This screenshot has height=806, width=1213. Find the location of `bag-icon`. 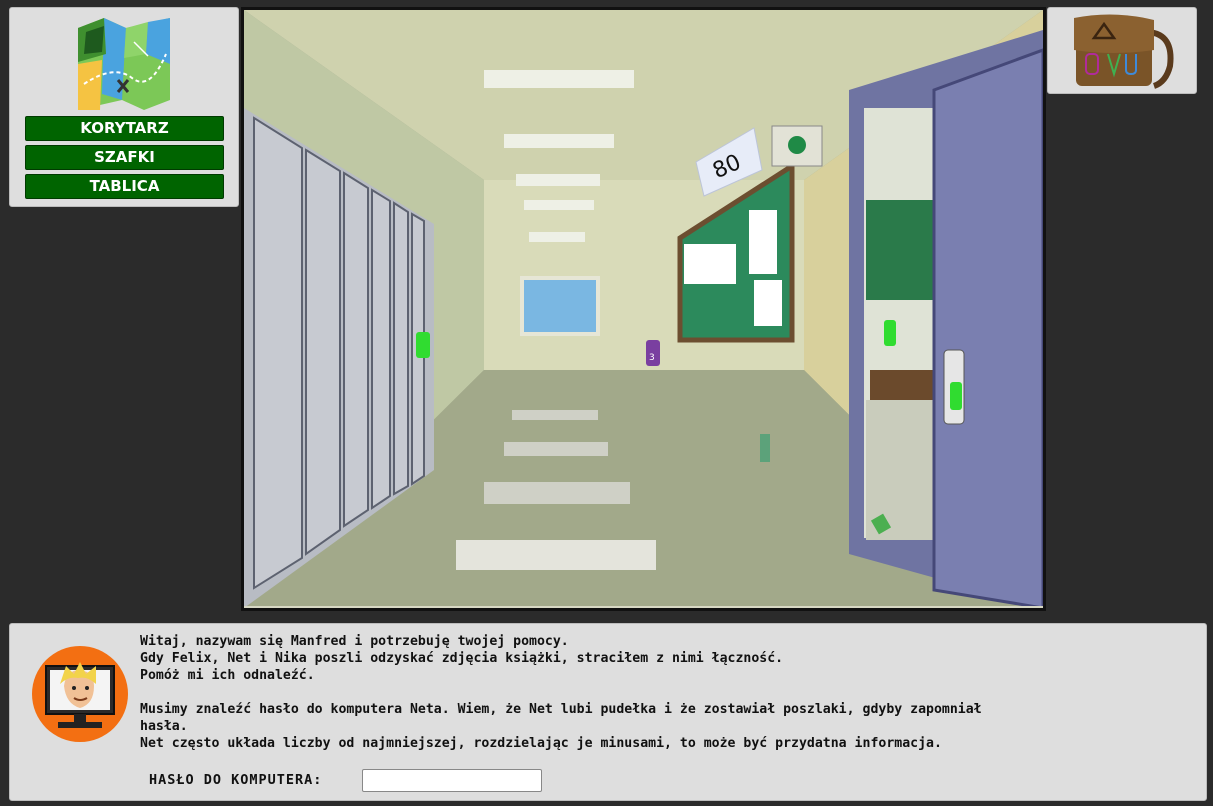

bag-icon is located at coordinates (1124, 51).